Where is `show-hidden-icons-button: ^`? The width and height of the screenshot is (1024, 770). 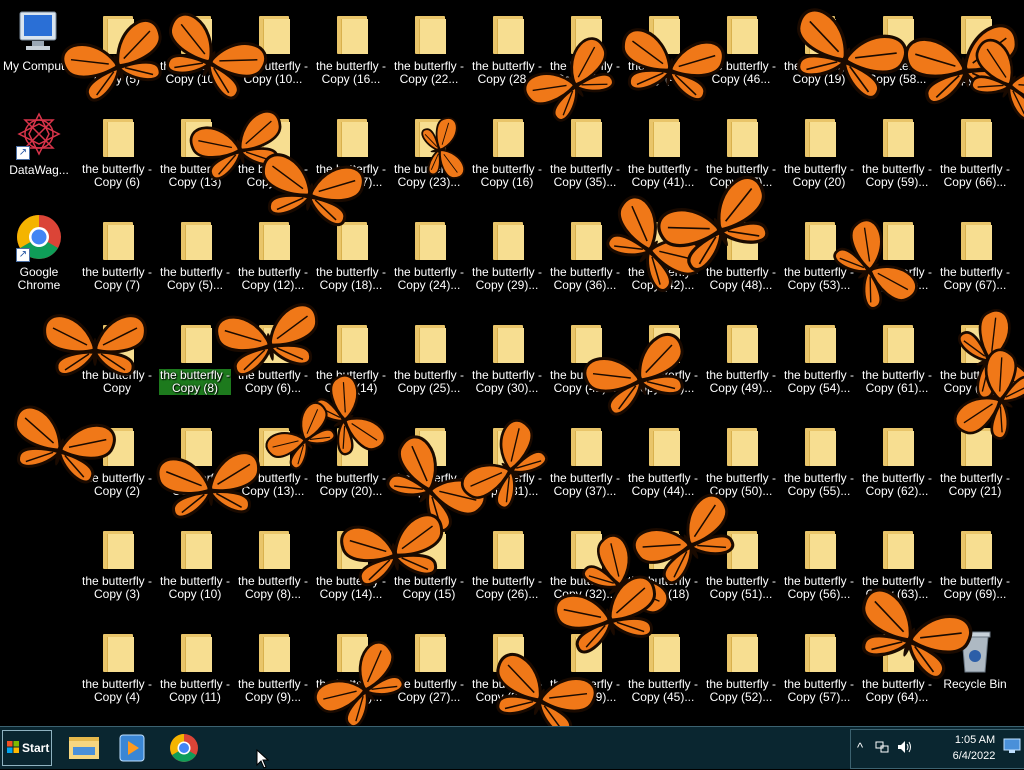 show-hidden-icons-button: ^ is located at coordinates (860, 747).